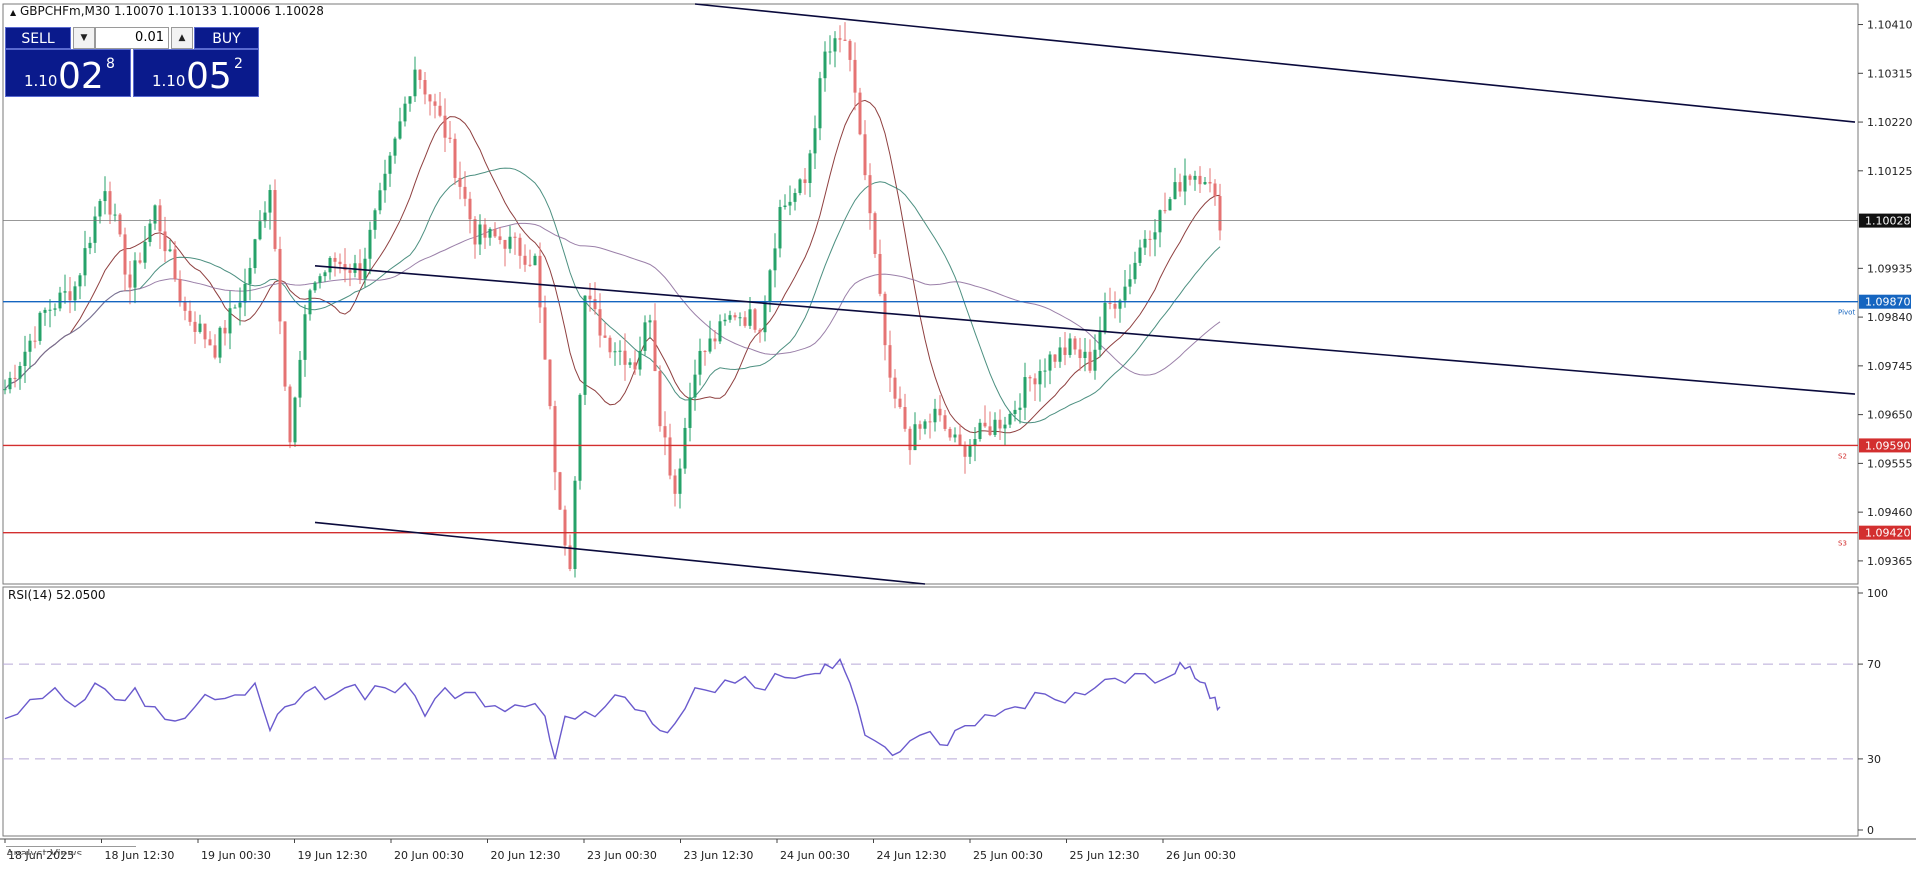 The image size is (1916, 874). I want to click on price-tick-label: 1.09935, so click(1890, 268).